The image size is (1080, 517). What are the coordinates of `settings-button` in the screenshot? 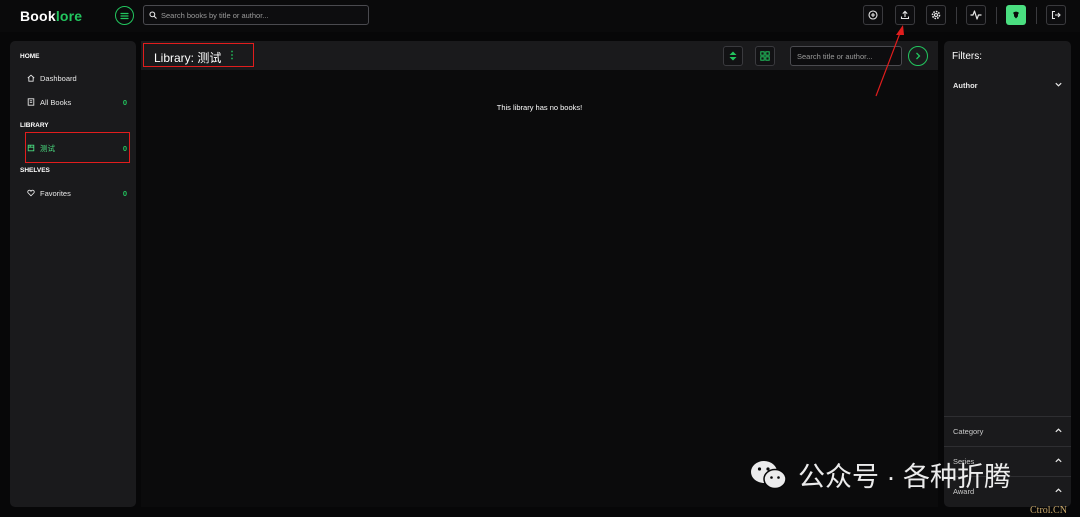 It's located at (936, 15).